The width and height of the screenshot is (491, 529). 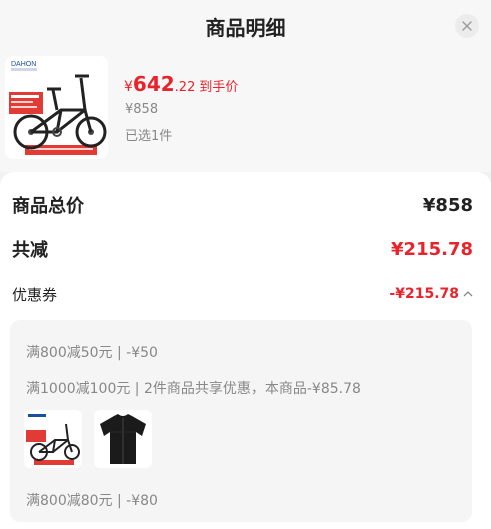 I want to click on close-icon, so click(x=467, y=26).